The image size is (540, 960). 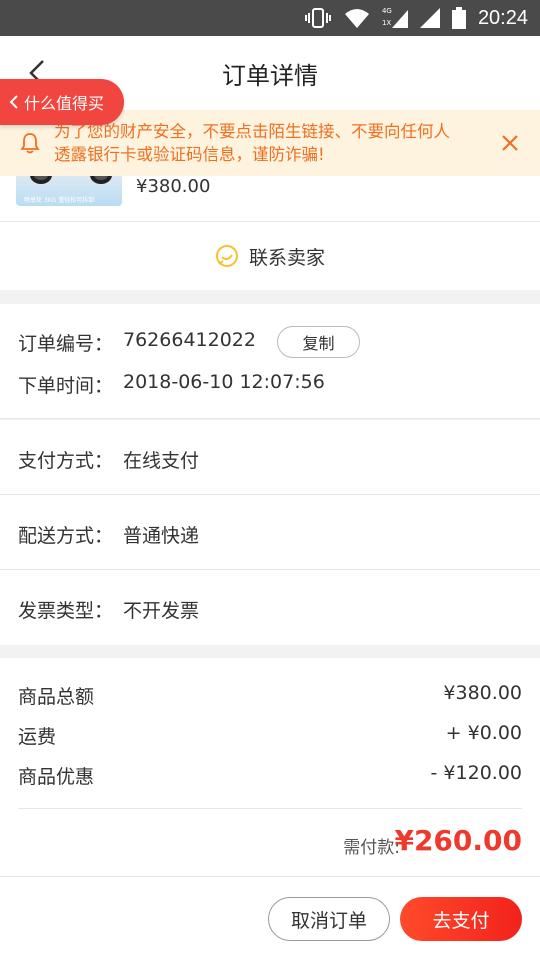 What do you see at coordinates (66, 386) in the screenshot?
I see `order-time-label: 下单时间：` at bounding box center [66, 386].